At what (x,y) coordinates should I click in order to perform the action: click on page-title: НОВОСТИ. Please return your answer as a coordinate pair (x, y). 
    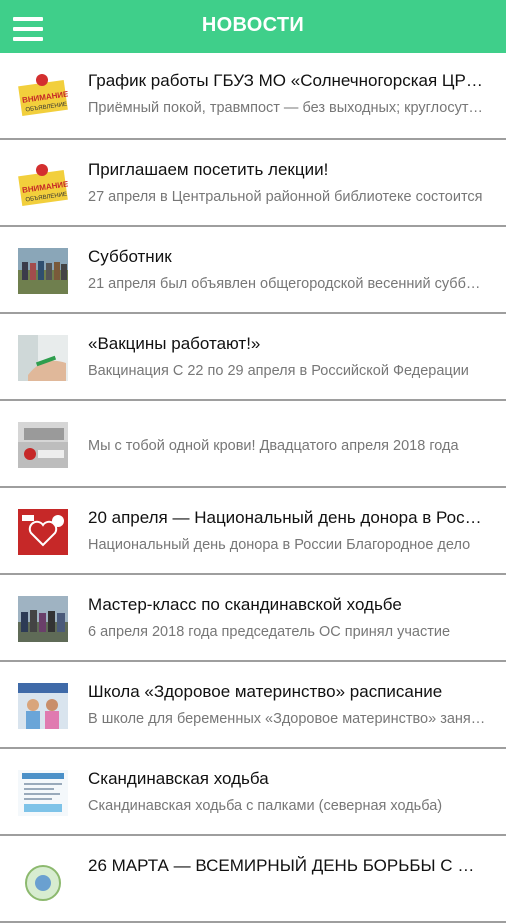
    Looking at the image, I should click on (253, 25).